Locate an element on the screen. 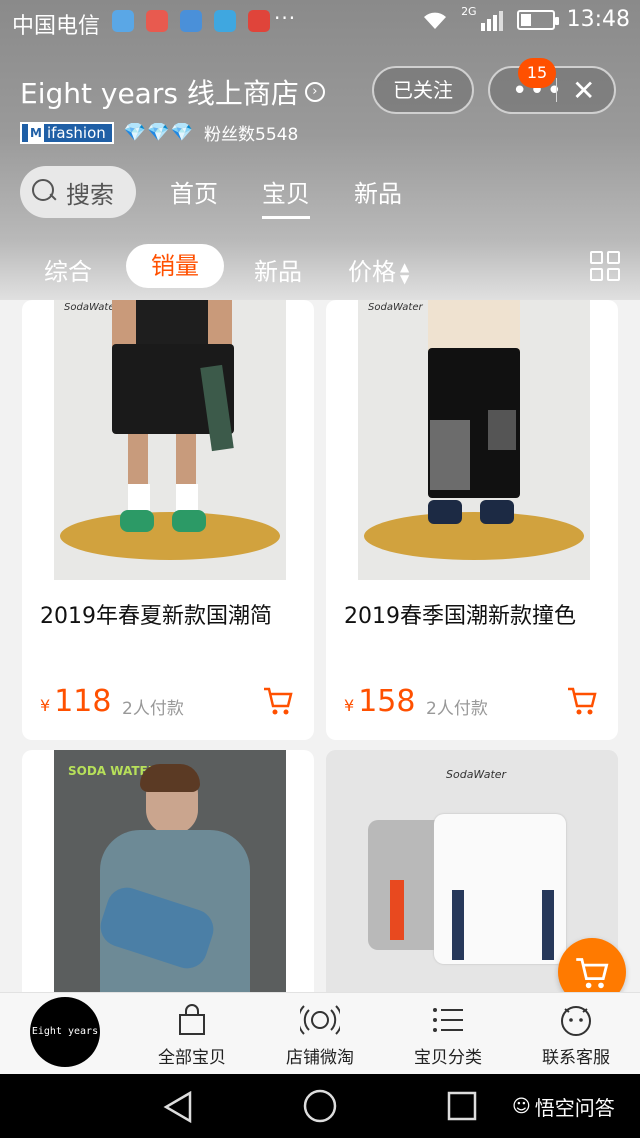  diamond-rating-icon: 💎💎💎 is located at coordinates (159, 132).